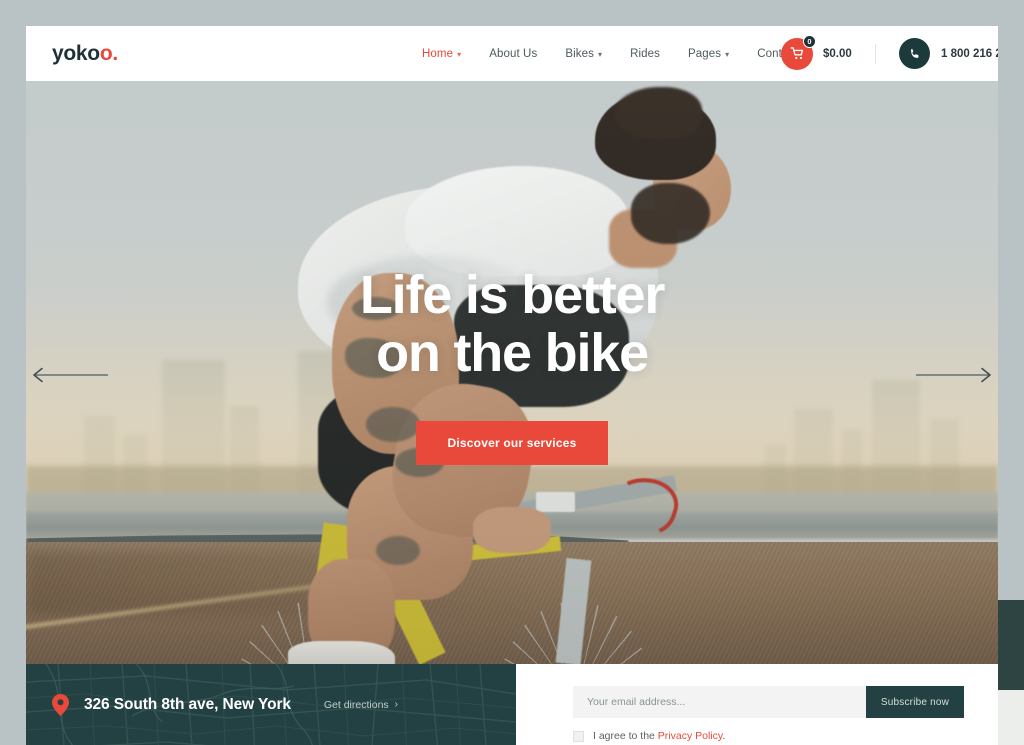 Image resolution: width=1024 pixels, height=745 pixels. I want to click on logo-text: yoko, so click(76, 53).